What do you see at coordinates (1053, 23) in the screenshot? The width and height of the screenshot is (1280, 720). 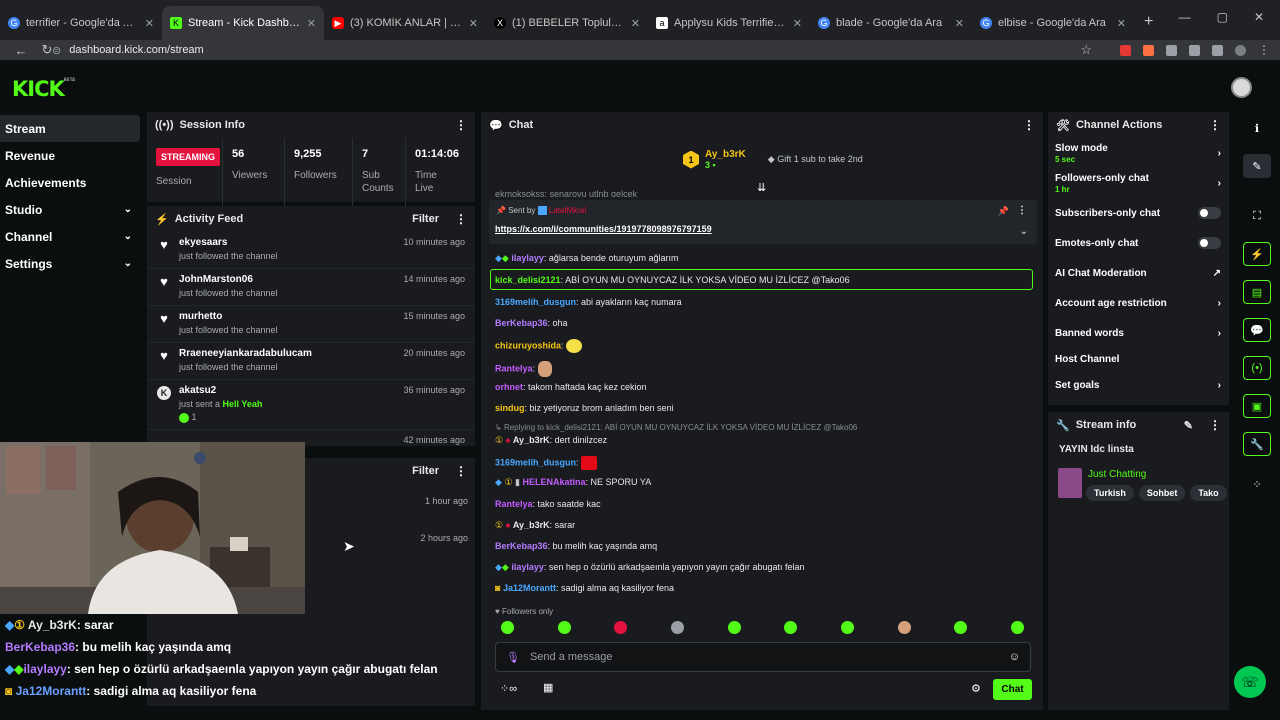 I see `browser-tab: Gelbise - Google'da Ara ✕` at bounding box center [1053, 23].